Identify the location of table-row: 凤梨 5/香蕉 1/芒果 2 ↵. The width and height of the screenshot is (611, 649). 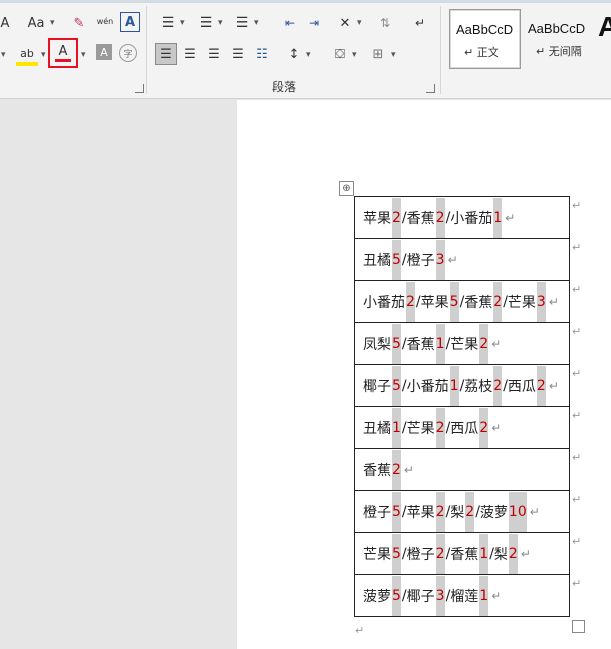
(462, 343).